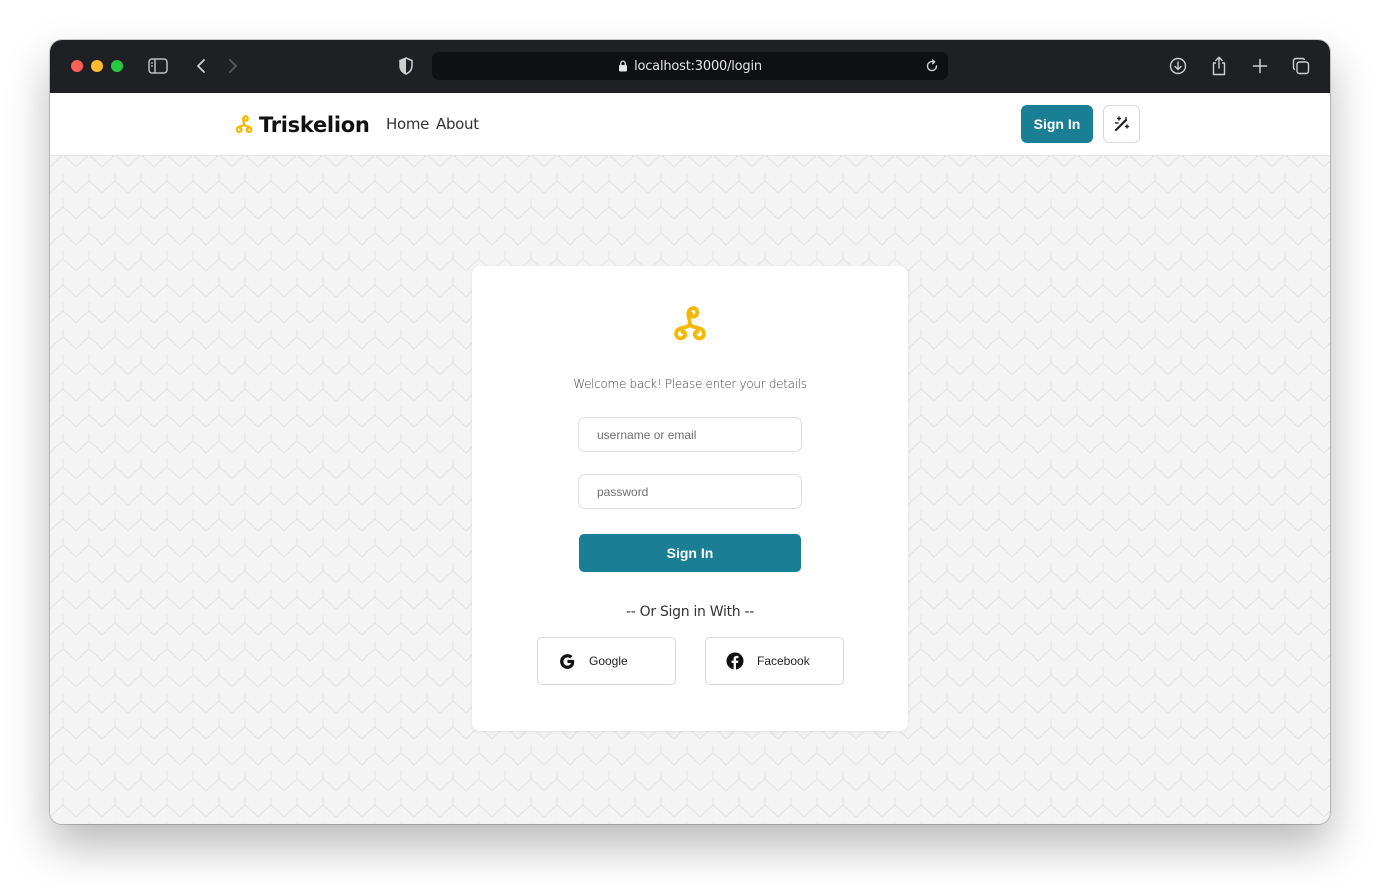 Image resolution: width=1380 pixels, height=884 pixels. I want to click on theme-toggle-button, so click(1121, 124).